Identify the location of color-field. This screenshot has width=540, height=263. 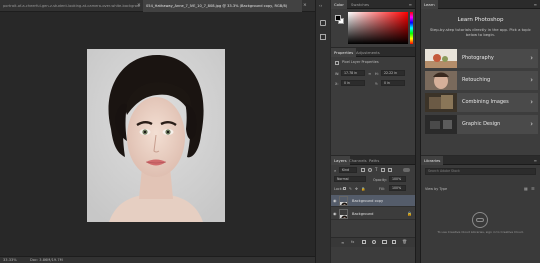
(378, 28).